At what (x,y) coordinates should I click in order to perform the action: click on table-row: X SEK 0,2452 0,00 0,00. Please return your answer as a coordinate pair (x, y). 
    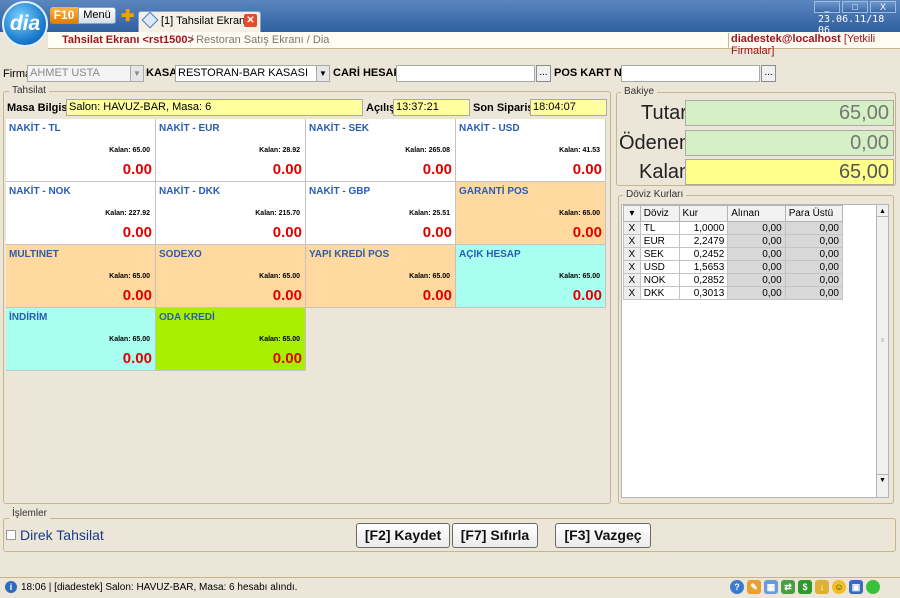
    Looking at the image, I should click on (733, 254).